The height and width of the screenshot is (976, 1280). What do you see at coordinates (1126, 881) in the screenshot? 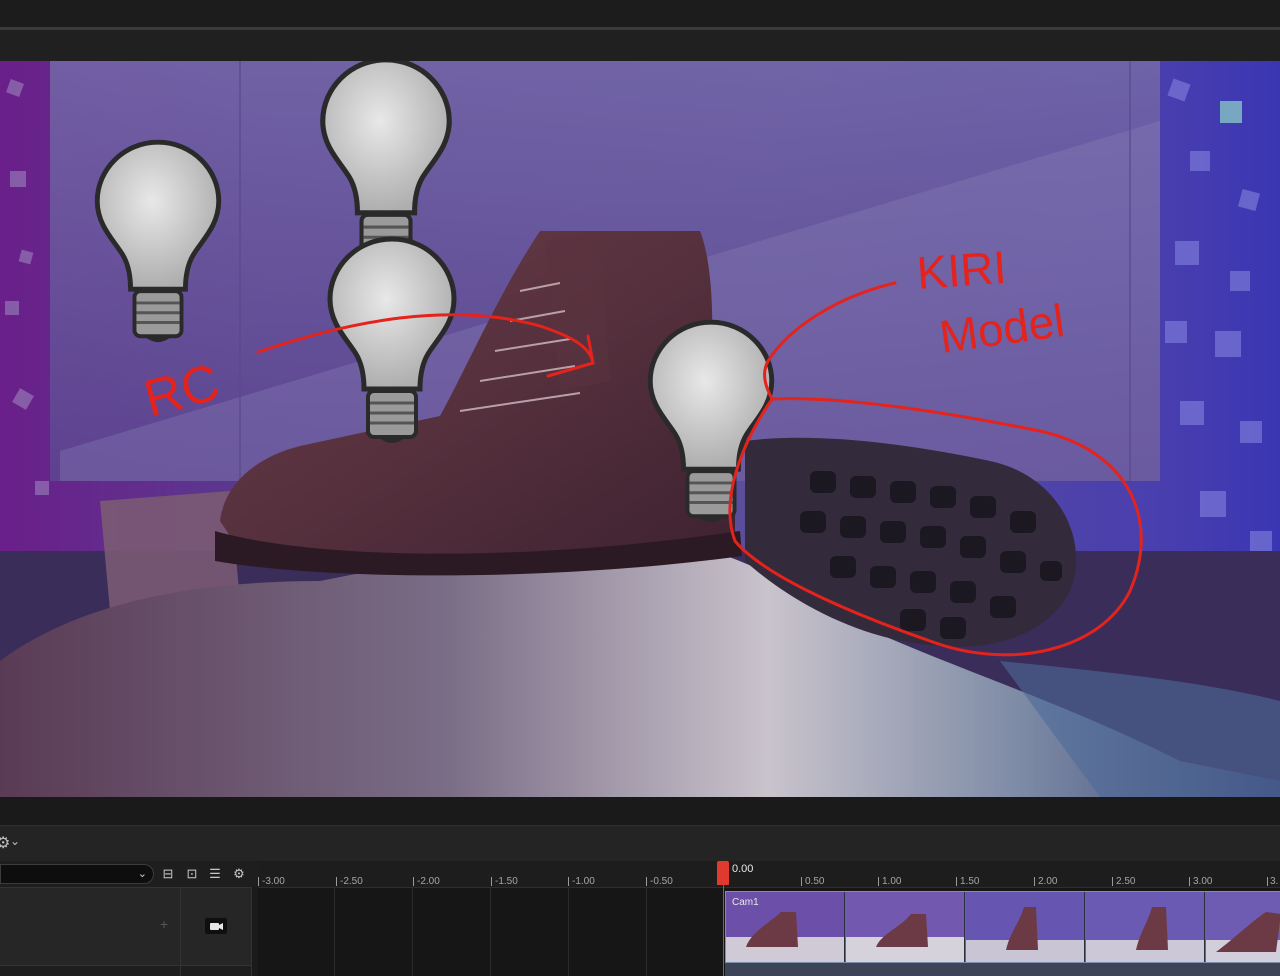
I see `ruler-tick-label: 2.50` at bounding box center [1126, 881].